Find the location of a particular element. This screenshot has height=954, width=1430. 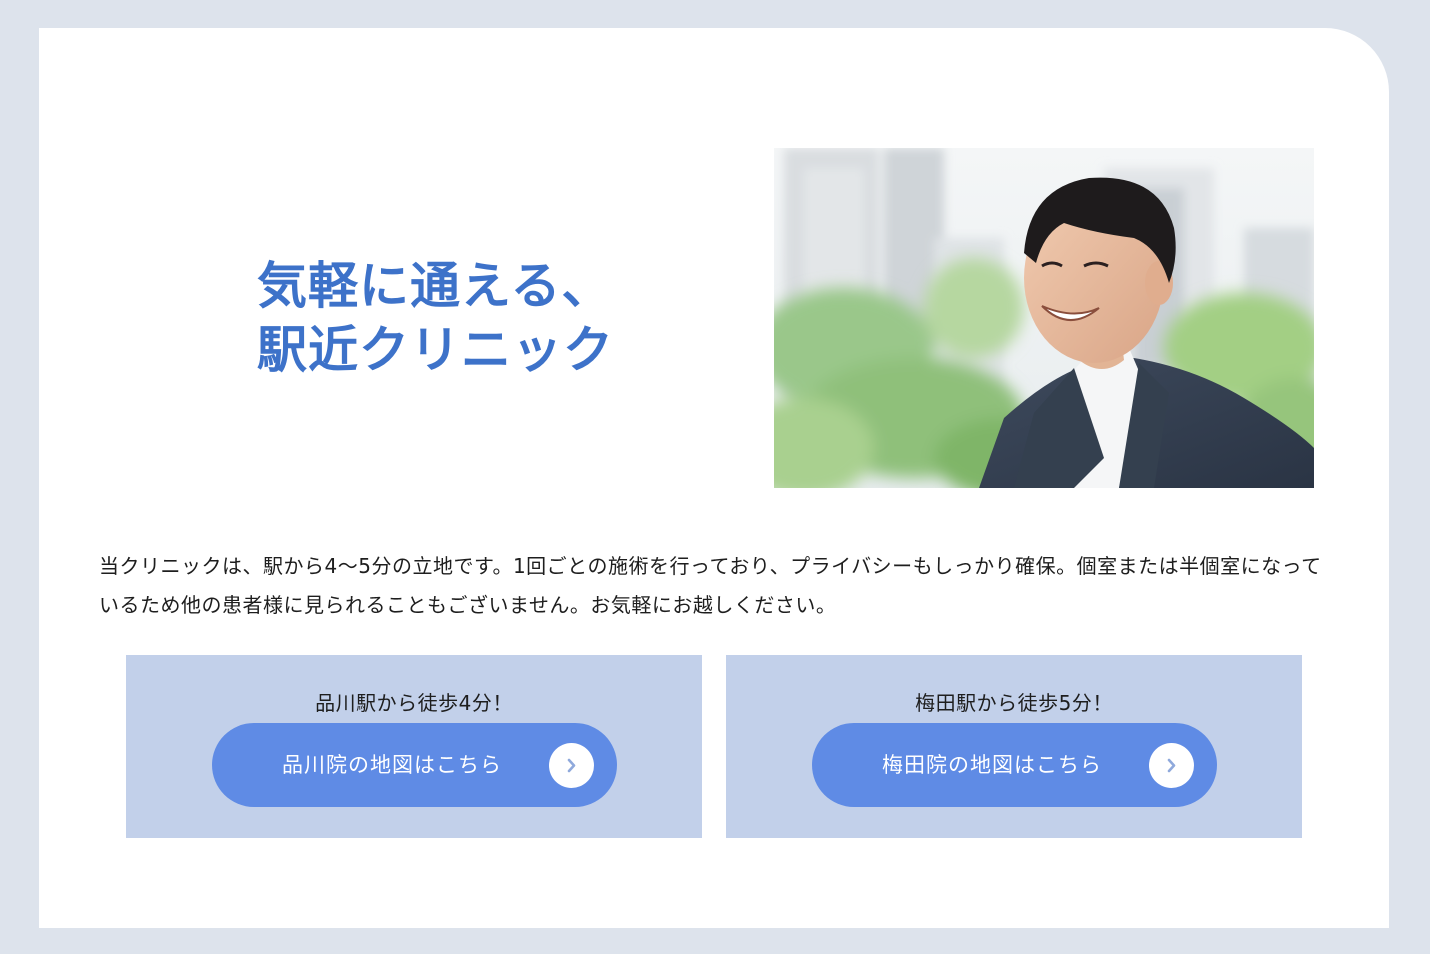

headline-line-1: 気軽に通える、 is located at coordinates (435, 286).